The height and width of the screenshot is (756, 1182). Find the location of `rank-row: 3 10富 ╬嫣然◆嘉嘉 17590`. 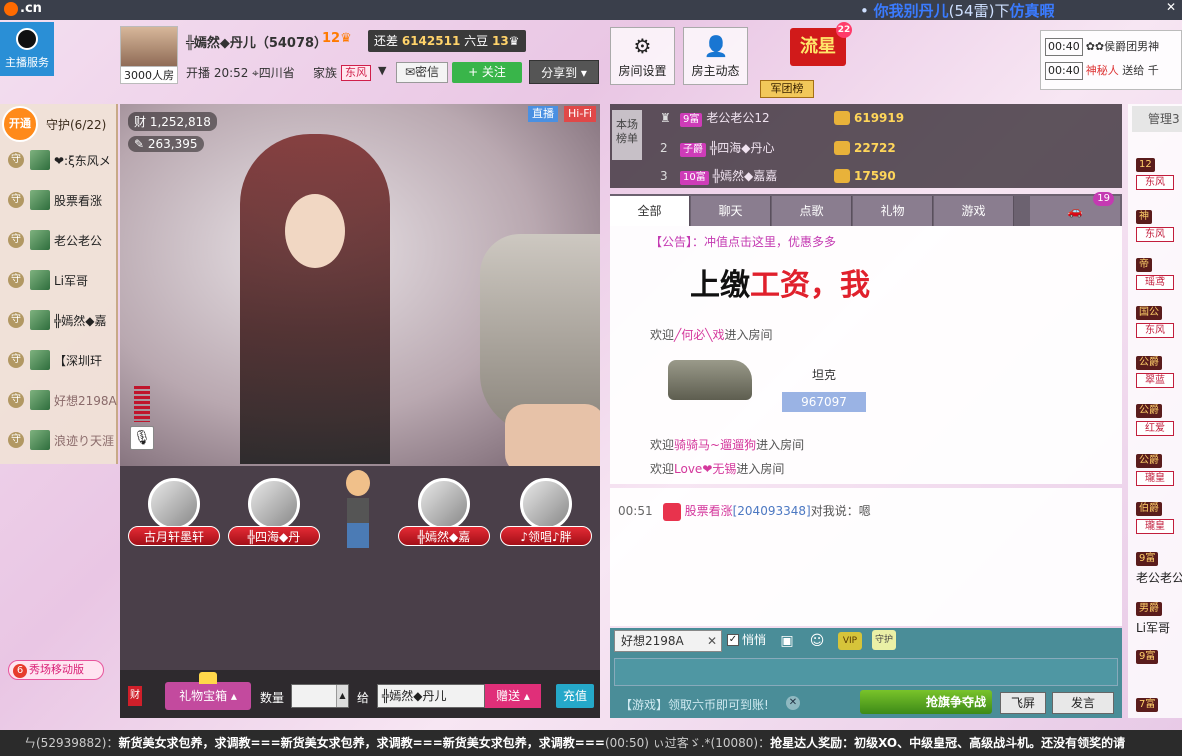

rank-row: 3 10富 ╬嫣然◆嘉嘉 17590 is located at coordinates (805, 176).